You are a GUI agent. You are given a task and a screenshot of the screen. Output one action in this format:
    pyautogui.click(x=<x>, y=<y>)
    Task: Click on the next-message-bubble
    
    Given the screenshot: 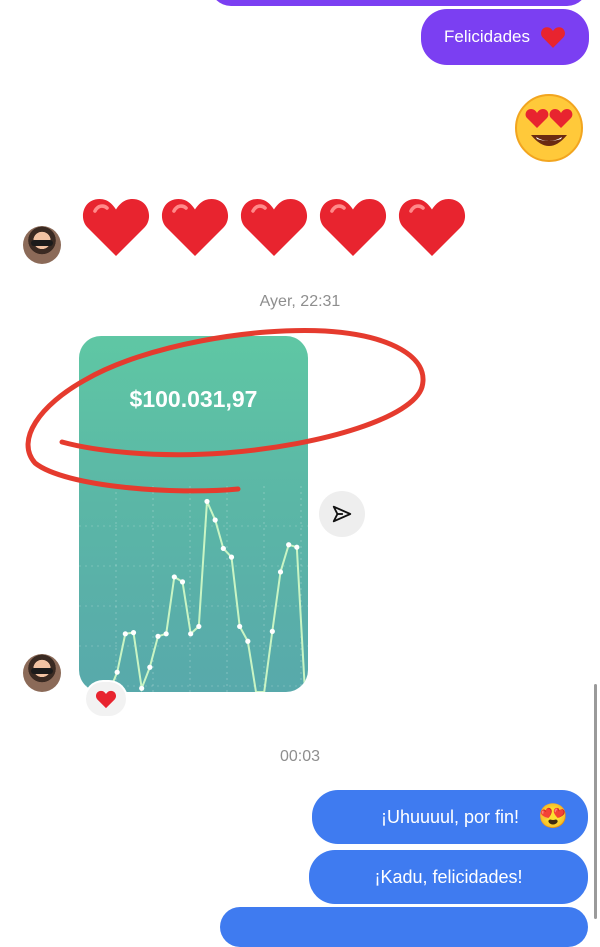 What is the action you would take?
    pyautogui.click(x=404, y=927)
    